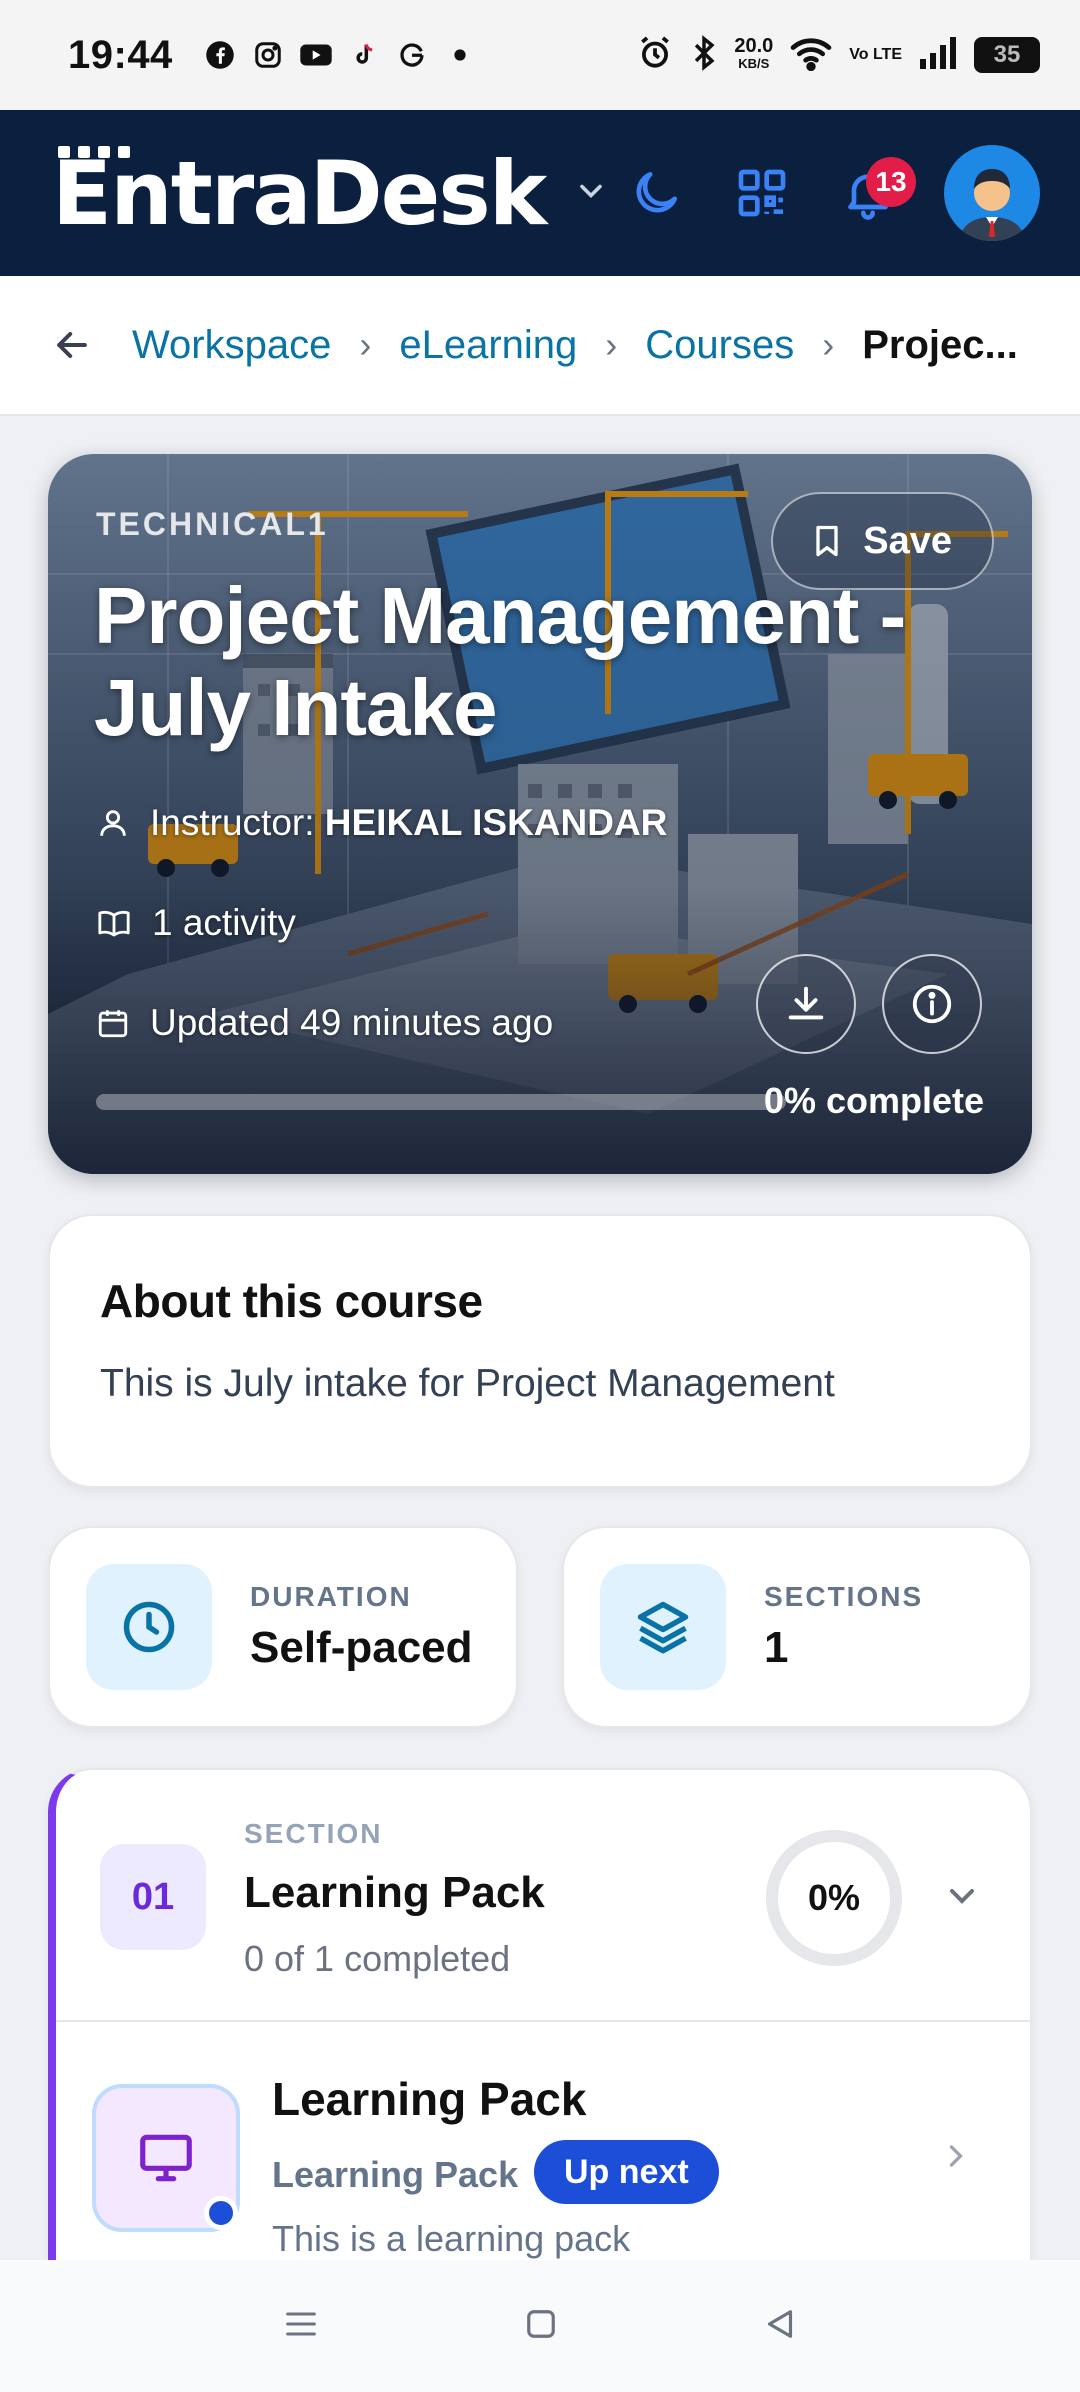 The image size is (1080, 2392). What do you see at coordinates (962, 1898) in the screenshot?
I see `chevron-down-icon` at bounding box center [962, 1898].